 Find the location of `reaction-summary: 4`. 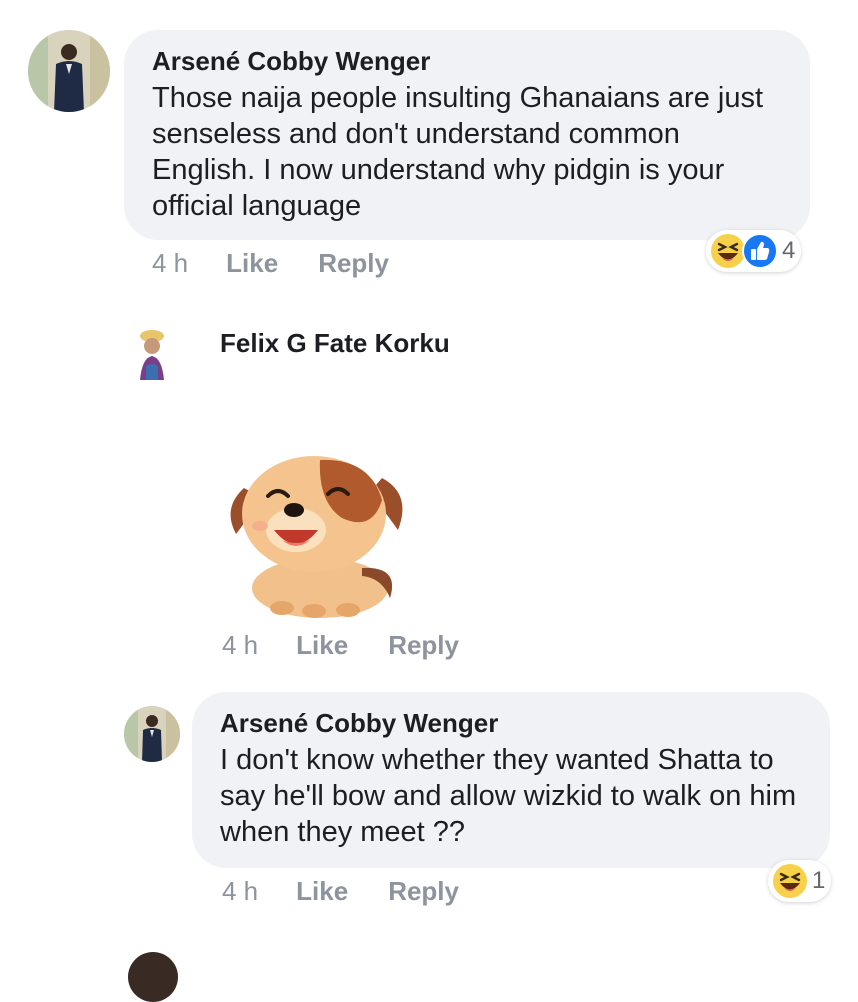

reaction-summary: 4 is located at coordinates (754, 251).